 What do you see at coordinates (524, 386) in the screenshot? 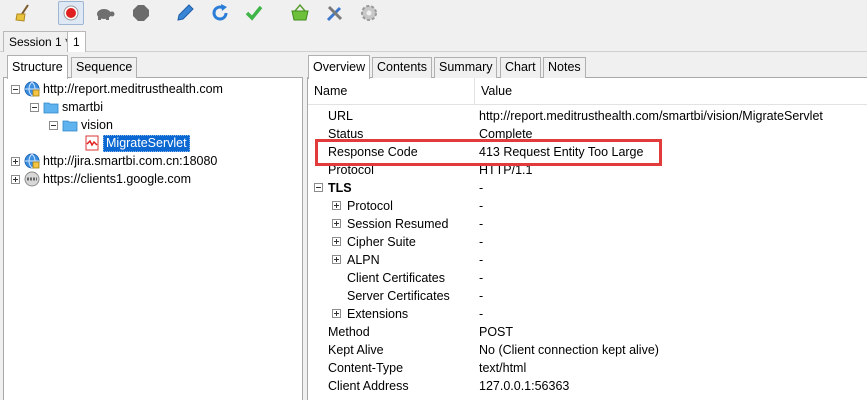
I see `row-value: 127.0.0.1:56363` at bounding box center [524, 386].